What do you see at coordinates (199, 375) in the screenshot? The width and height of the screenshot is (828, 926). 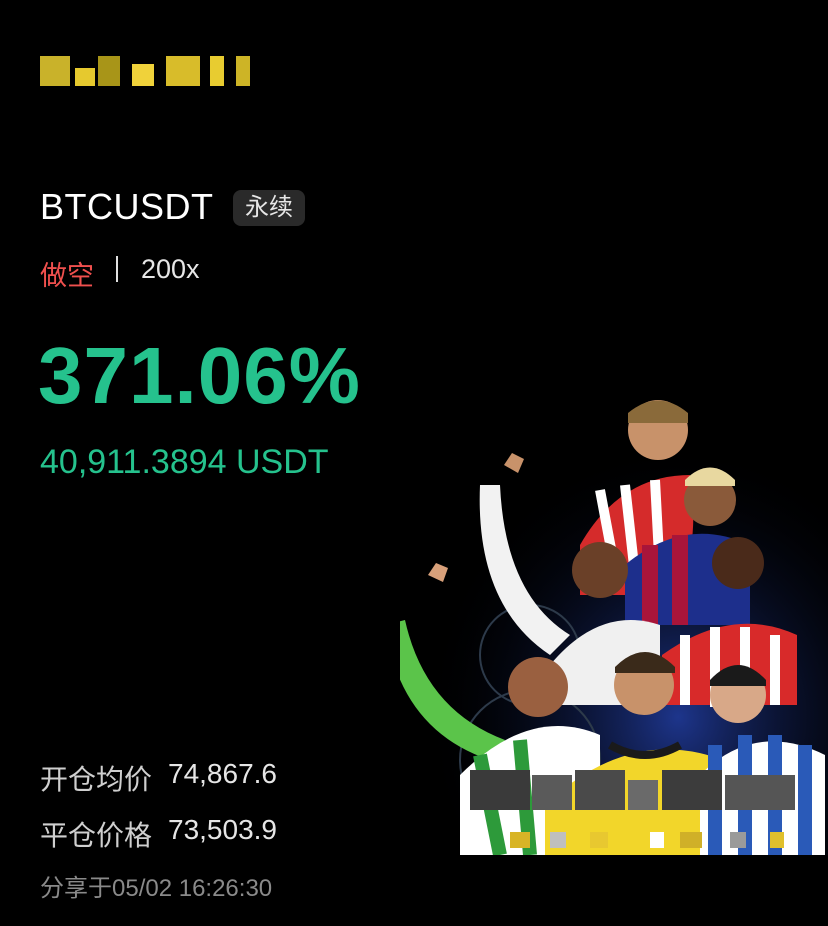 I see `roi-percent: 371.06%` at bounding box center [199, 375].